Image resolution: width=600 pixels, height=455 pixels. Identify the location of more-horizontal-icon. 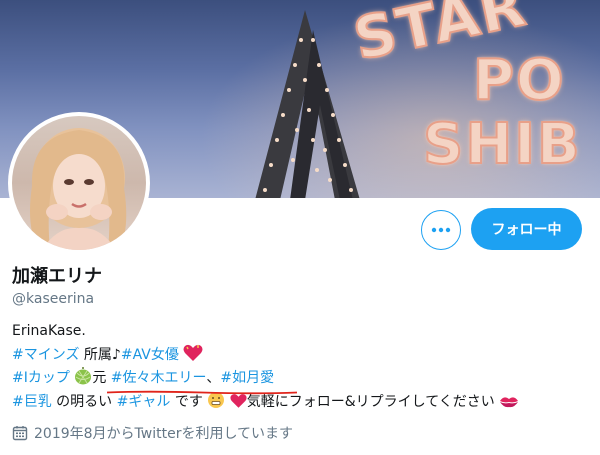
(441, 230).